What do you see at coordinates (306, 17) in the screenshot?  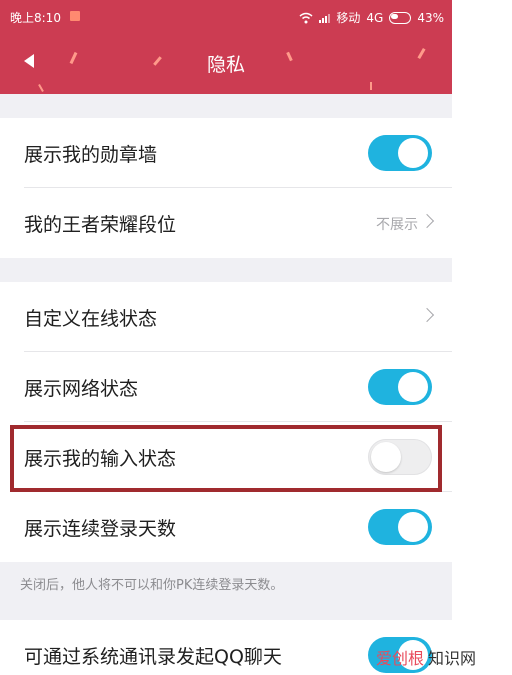 I see `wifi-icon` at bounding box center [306, 17].